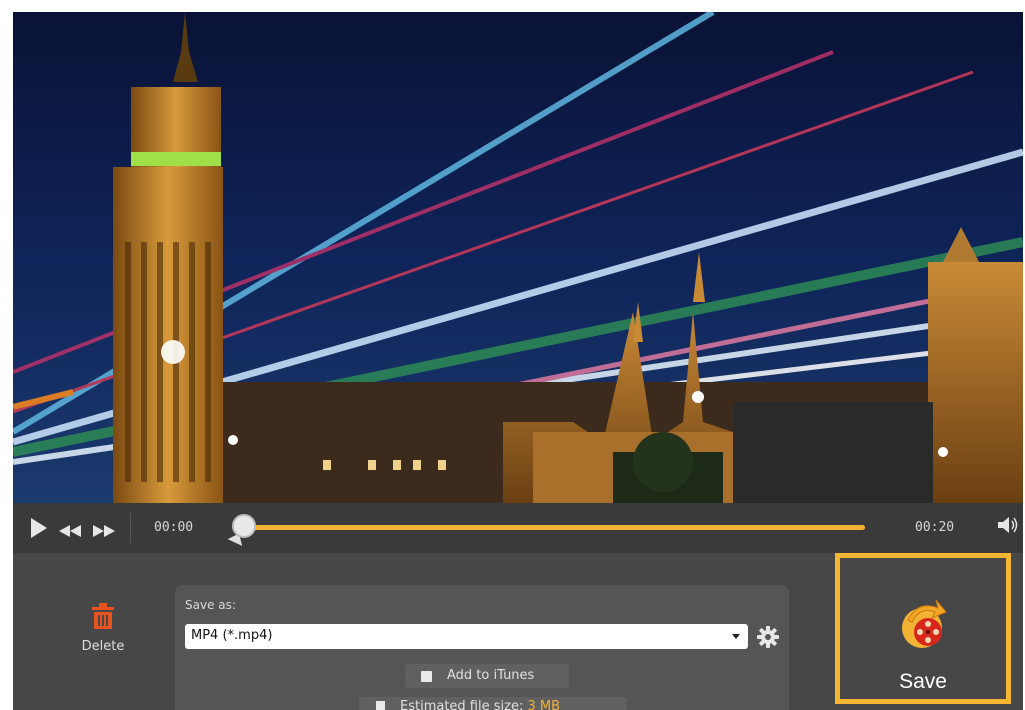  Describe the element at coordinates (491, 675) in the screenshot. I see `add-to-itunes-label: Add to iTunes` at that location.